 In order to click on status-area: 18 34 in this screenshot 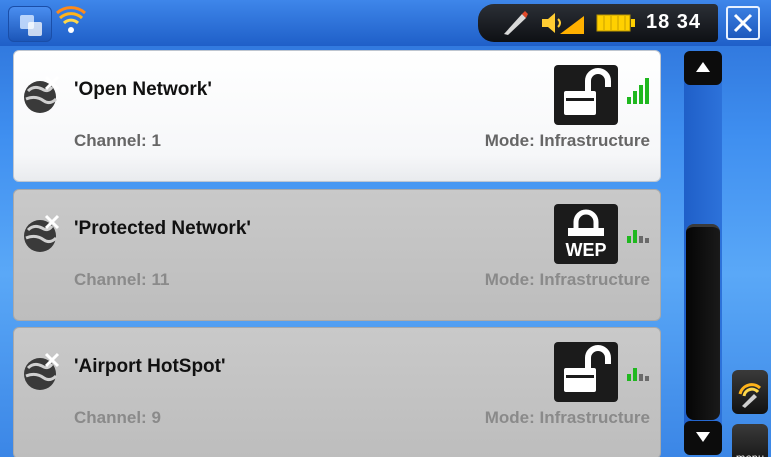, I will do `click(598, 23)`.